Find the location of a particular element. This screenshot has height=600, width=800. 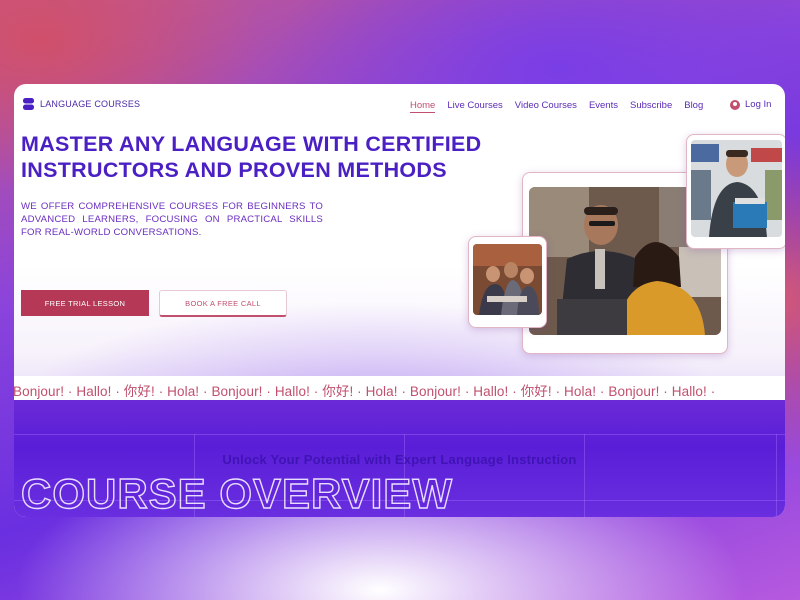

login-label: Log In is located at coordinates (758, 104).